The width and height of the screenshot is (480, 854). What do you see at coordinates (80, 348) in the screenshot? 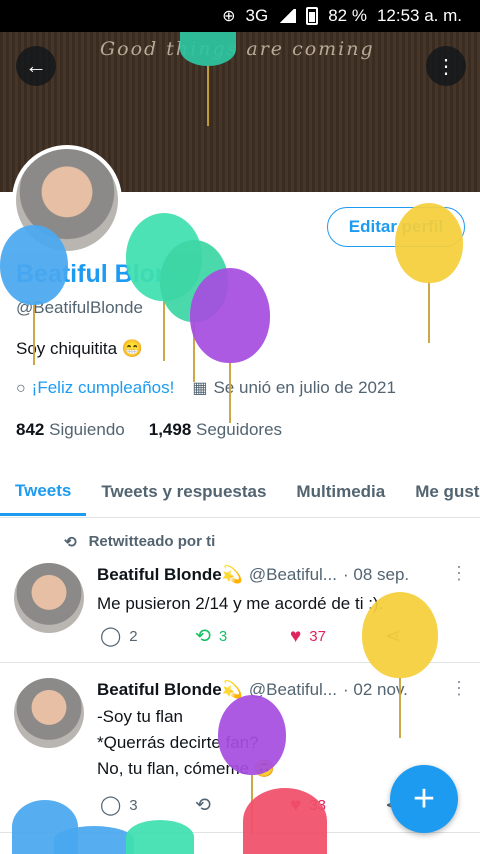
I see `bio: Soy chiquitita 😁` at bounding box center [80, 348].